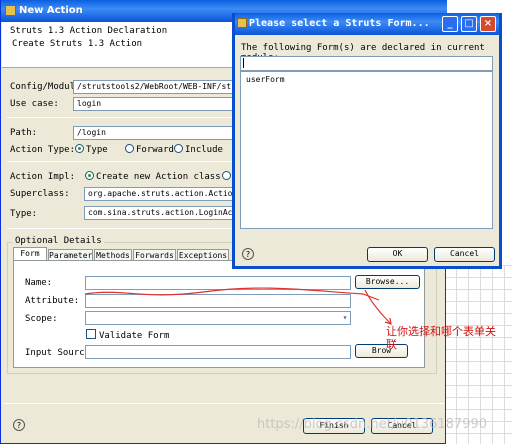 Image resolution: width=512 pixels, height=444 pixels. I want to click on dialog-help-icon: ?, so click(248, 254).